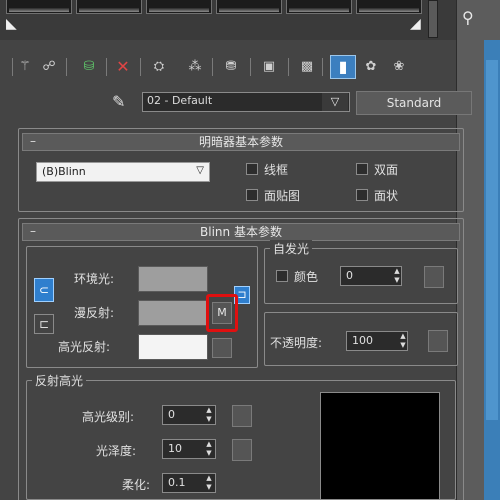 This screenshot has height=500, width=500. I want to click on put-to-scene-icon: ☍, so click(49, 67).